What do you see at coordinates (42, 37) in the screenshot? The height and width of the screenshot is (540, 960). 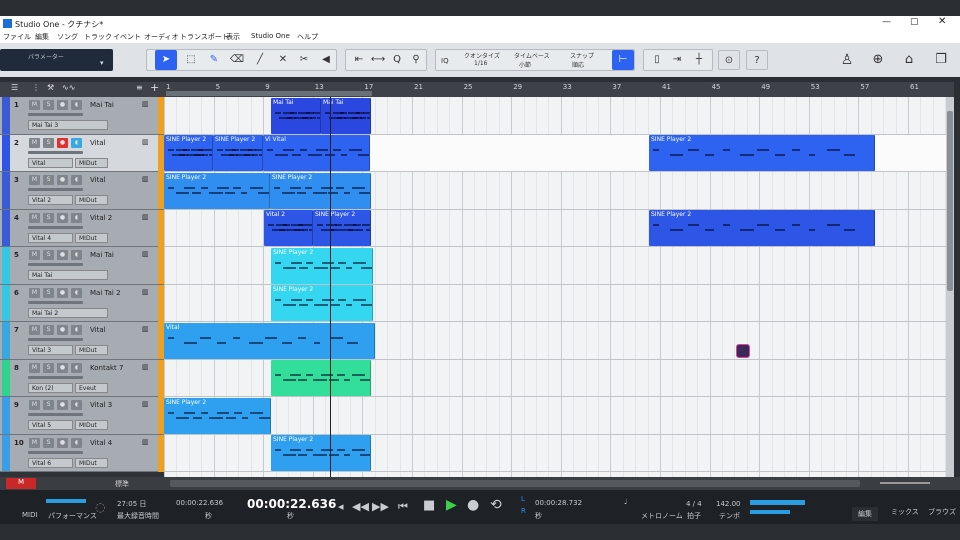 I see `menu-item: 編集` at bounding box center [42, 37].